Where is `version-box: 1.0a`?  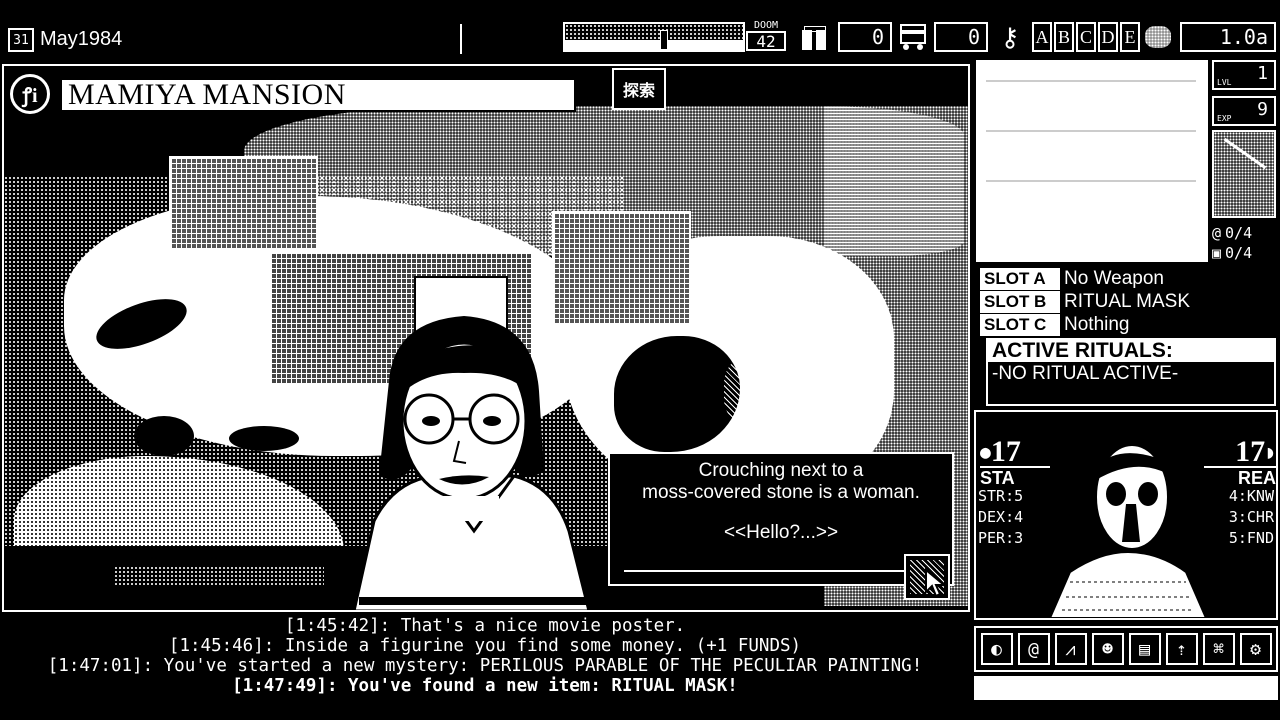
version-box: 1.0a is located at coordinates (1228, 37).